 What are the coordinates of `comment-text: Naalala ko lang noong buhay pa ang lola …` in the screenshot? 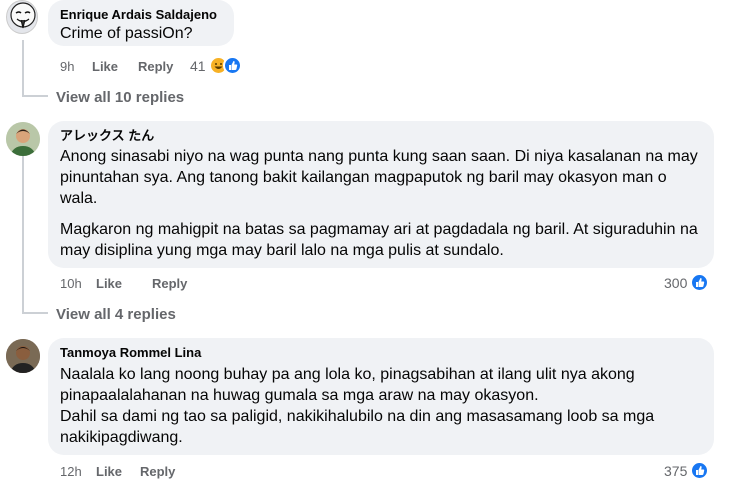 It's located at (357, 406).